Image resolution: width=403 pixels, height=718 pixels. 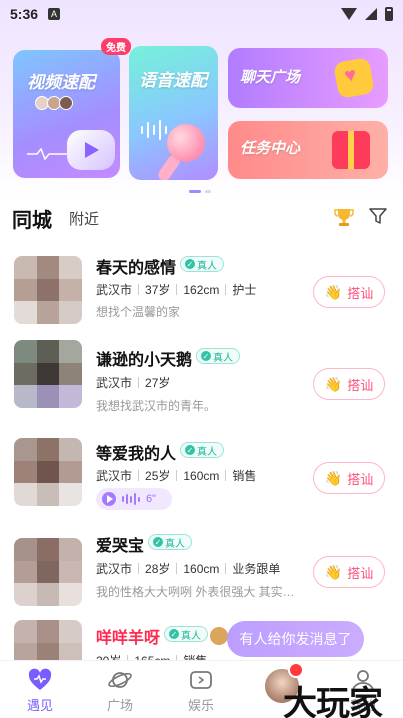 I want to click on user-age: 20岁, so click(x=108, y=656).